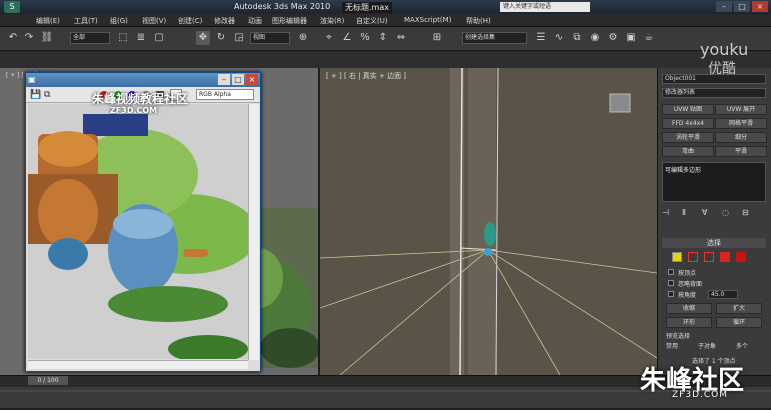  I want to click on by-angle-checkbox, so click(671, 294).